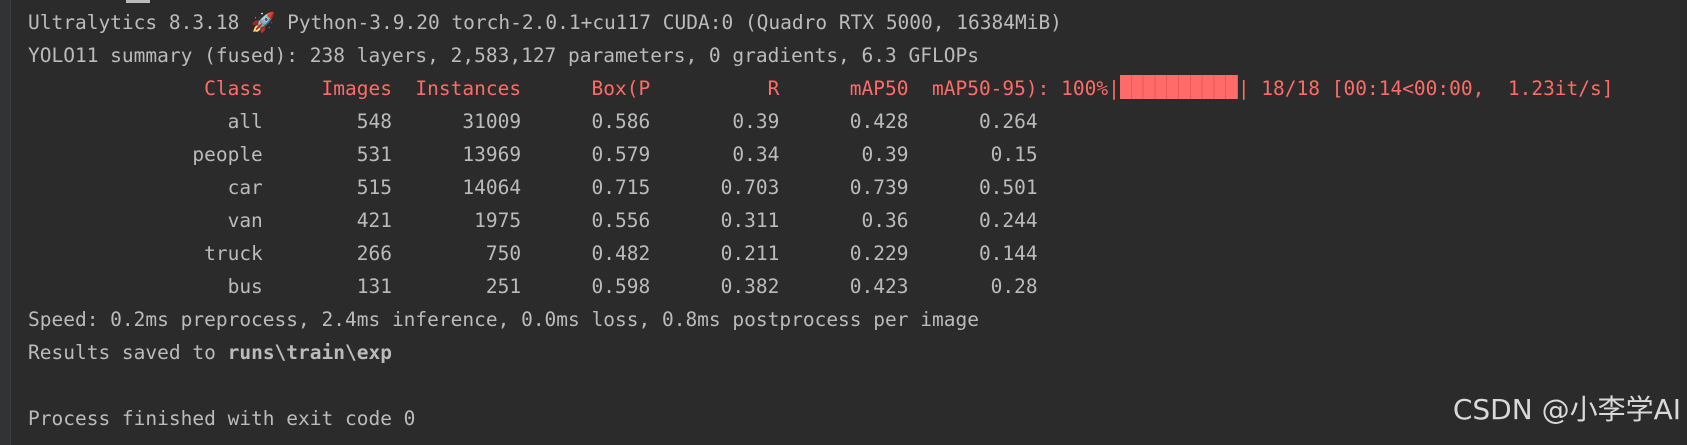  I want to click on results-path-link: runs\train\exp, so click(310, 352).